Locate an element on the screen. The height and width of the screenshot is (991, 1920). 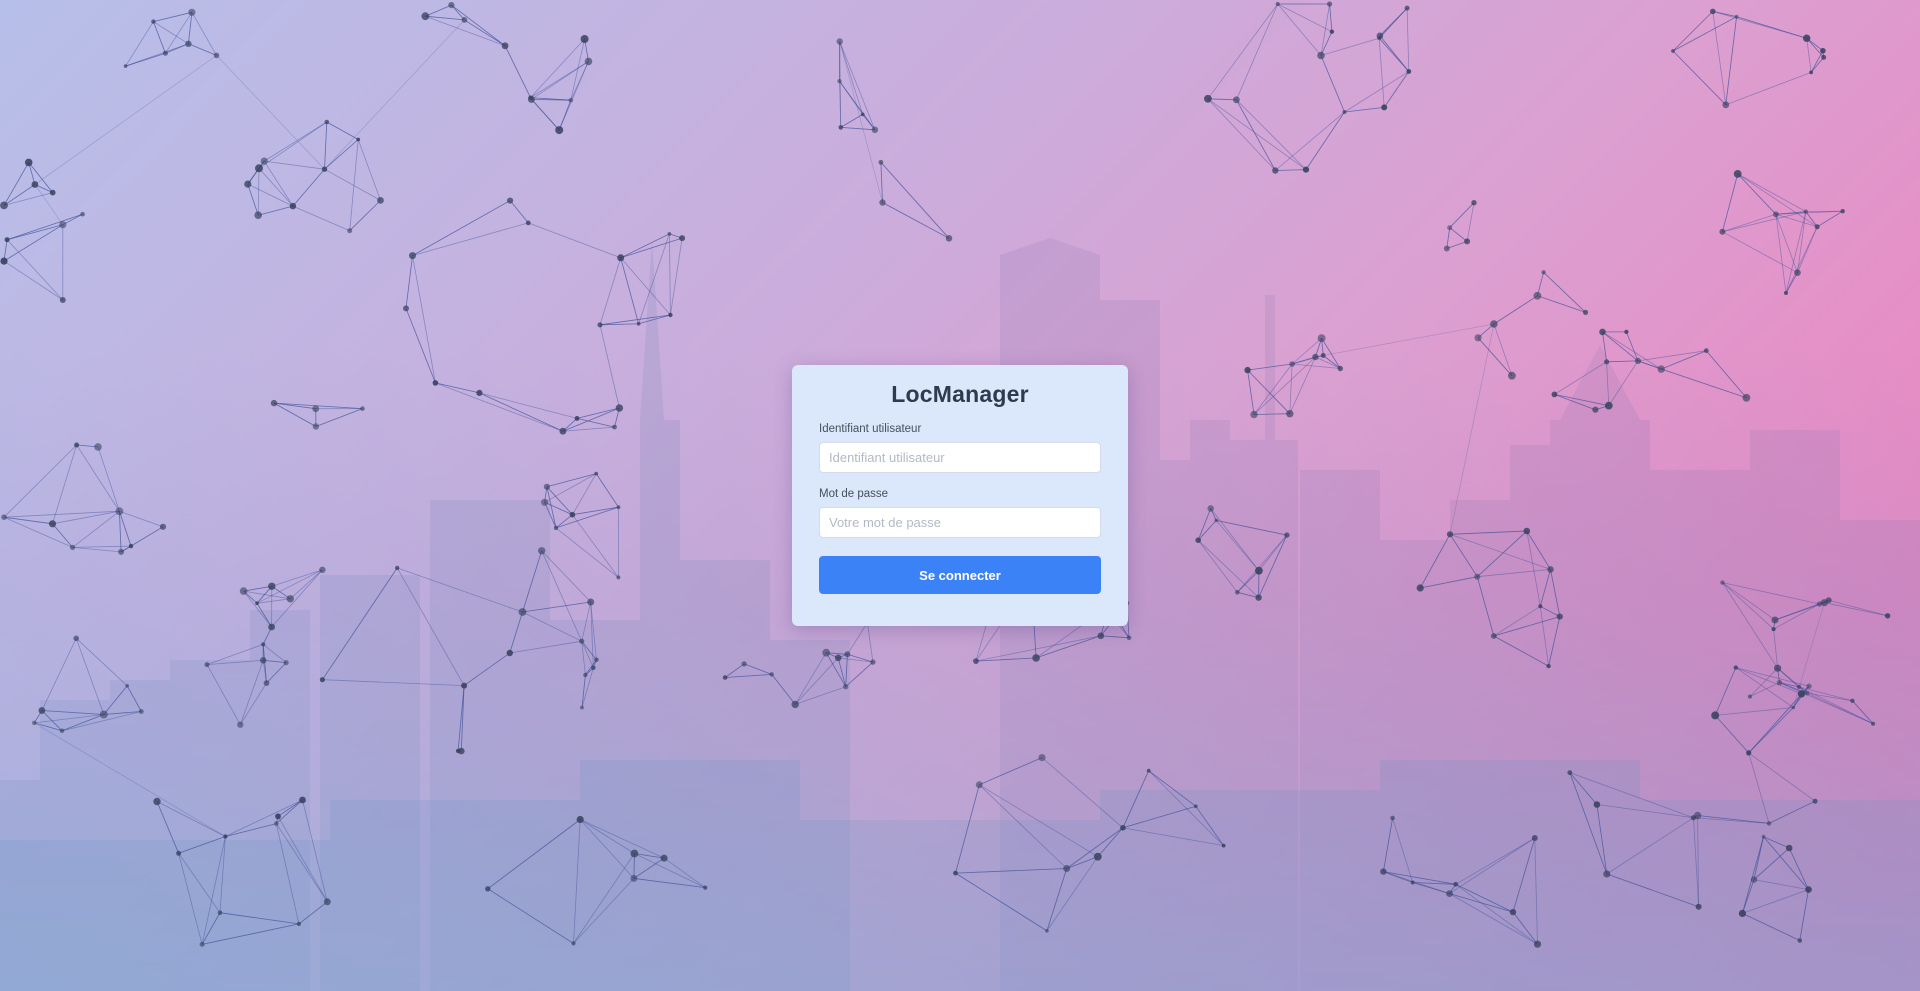
login-button: Se connecter is located at coordinates (960, 575).